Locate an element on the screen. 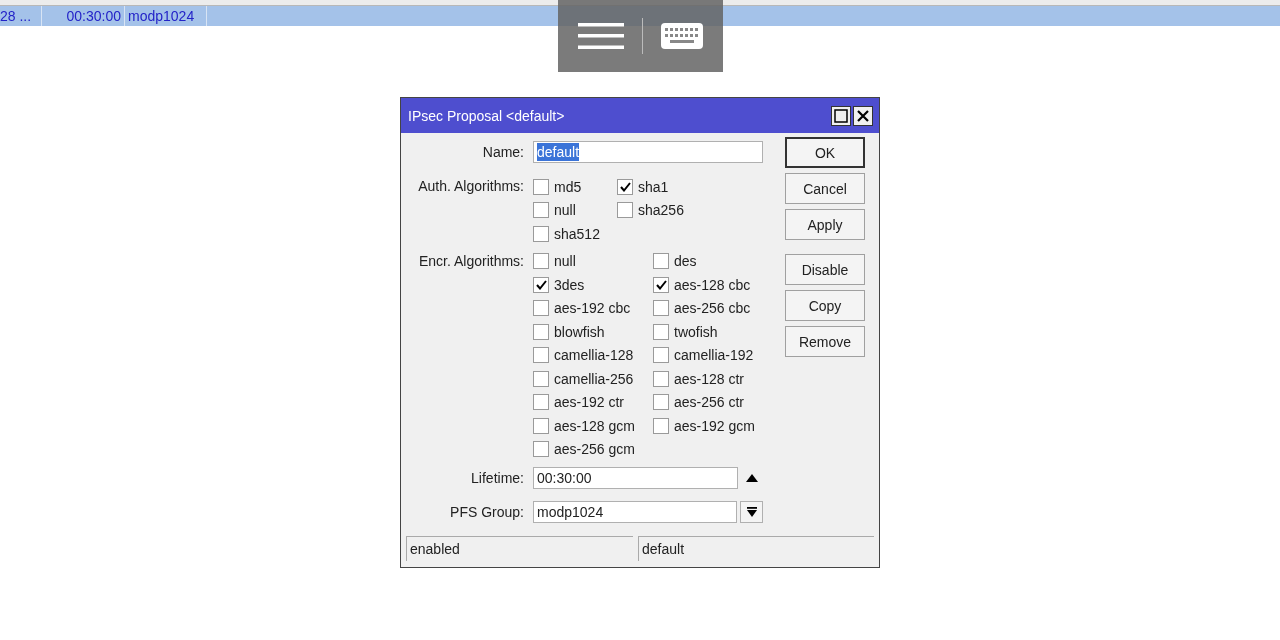  checkbox-option: aes-128 ctr is located at coordinates (713, 379).